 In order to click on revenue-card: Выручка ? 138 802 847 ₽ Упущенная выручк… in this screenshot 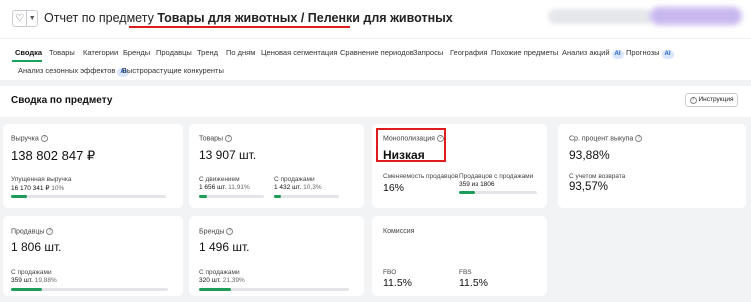, I will do `click(93, 166)`.